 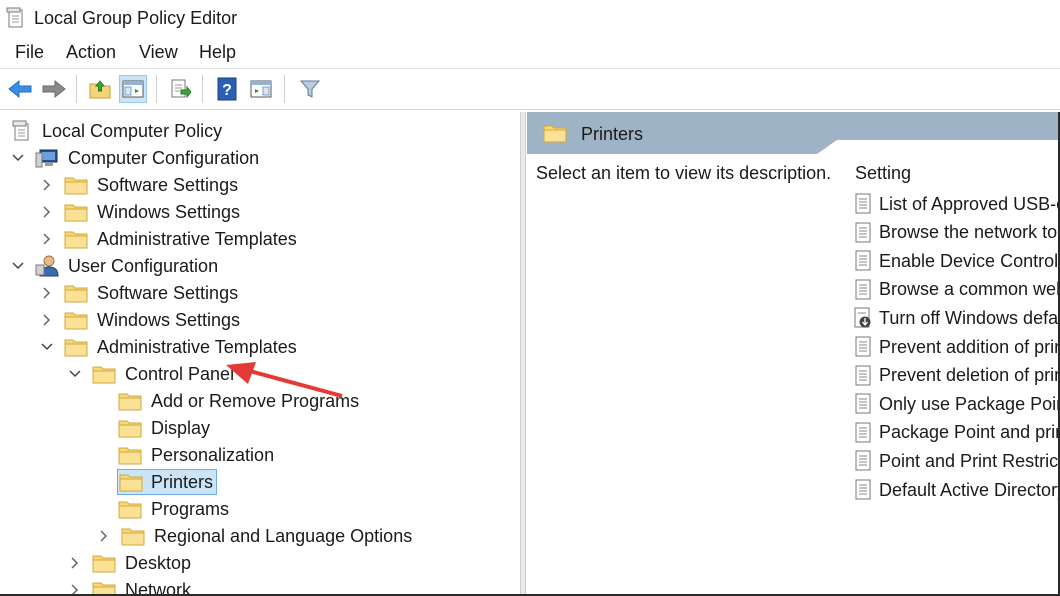 What do you see at coordinates (169, 239) in the screenshot?
I see `tree-item-cc-administrative-templates: Administrative Templates` at bounding box center [169, 239].